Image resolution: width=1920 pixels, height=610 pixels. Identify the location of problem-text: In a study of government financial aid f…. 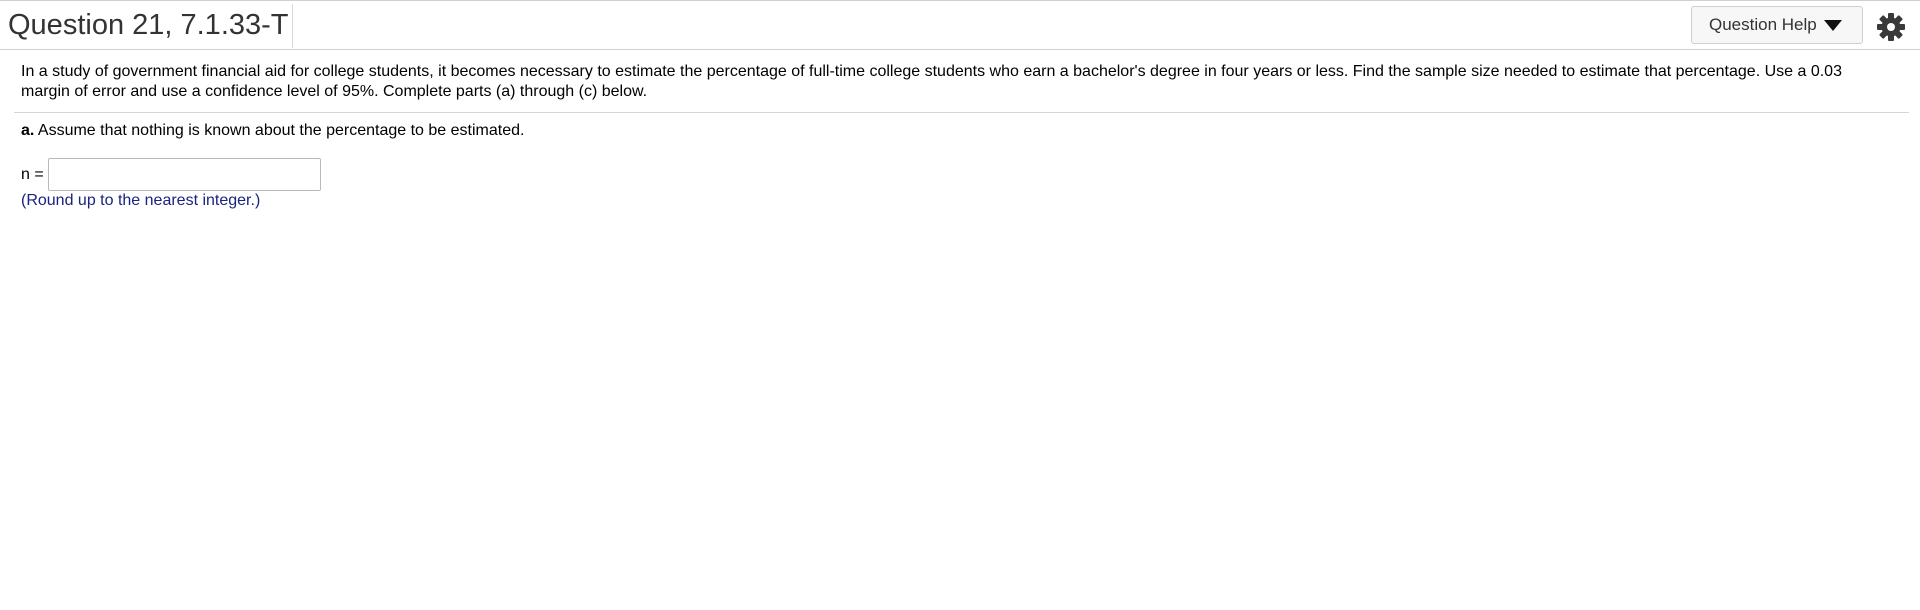
(931, 81).